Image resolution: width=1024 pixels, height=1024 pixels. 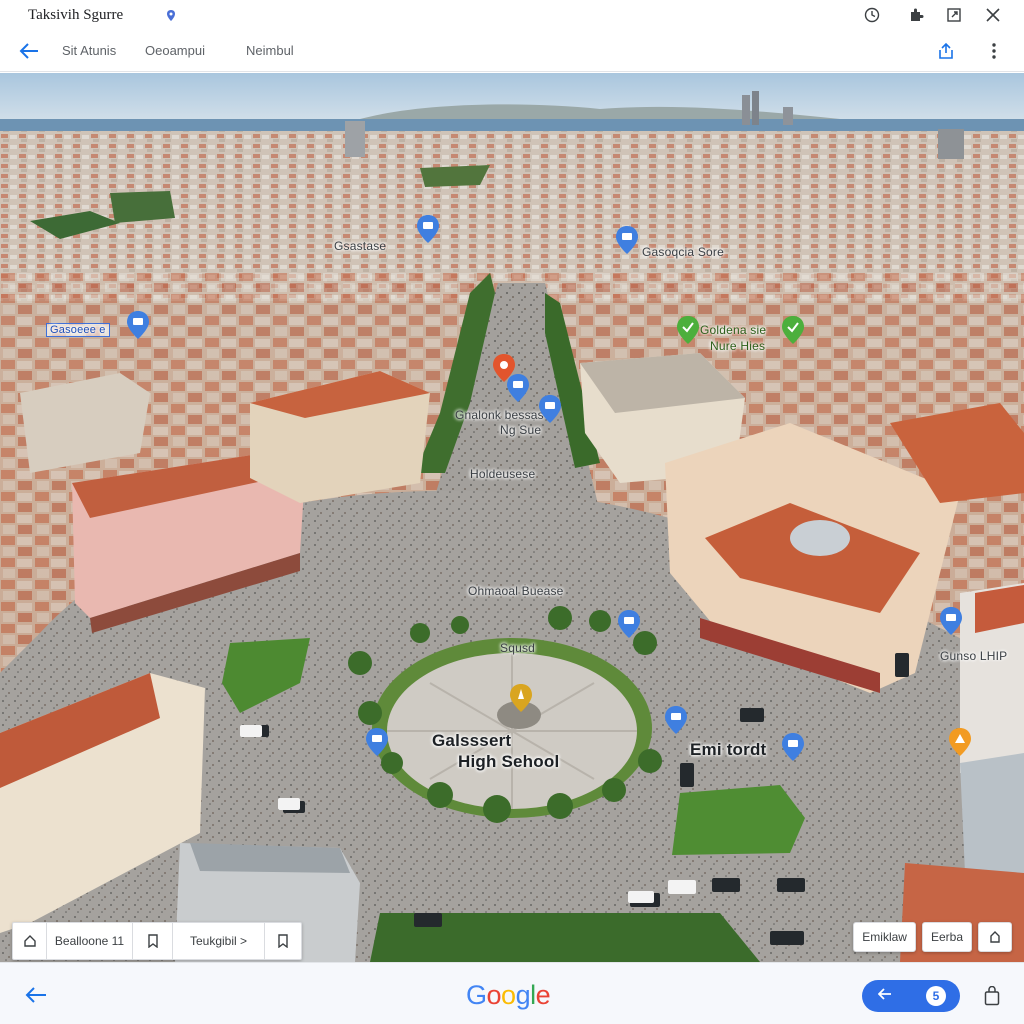 I want to click on extension-icon, so click(x=916, y=15).